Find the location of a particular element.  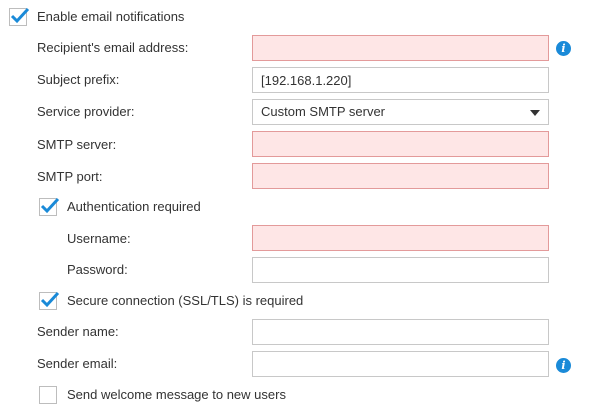

username-label: Username: is located at coordinates (99, 238).